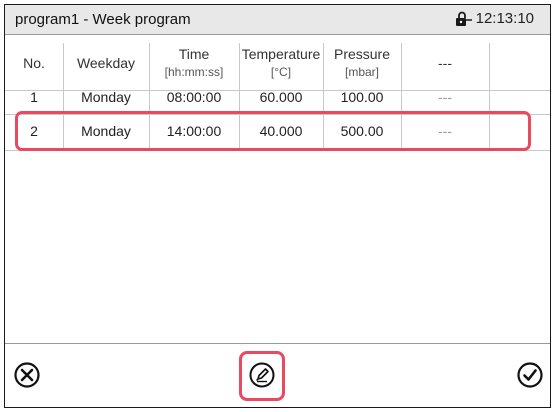 This screenshot has height=412, width=559. What do you see at coordinates (273, 131) in the screenshot?
I see `row-highlight` at bounding box center [273, 131].